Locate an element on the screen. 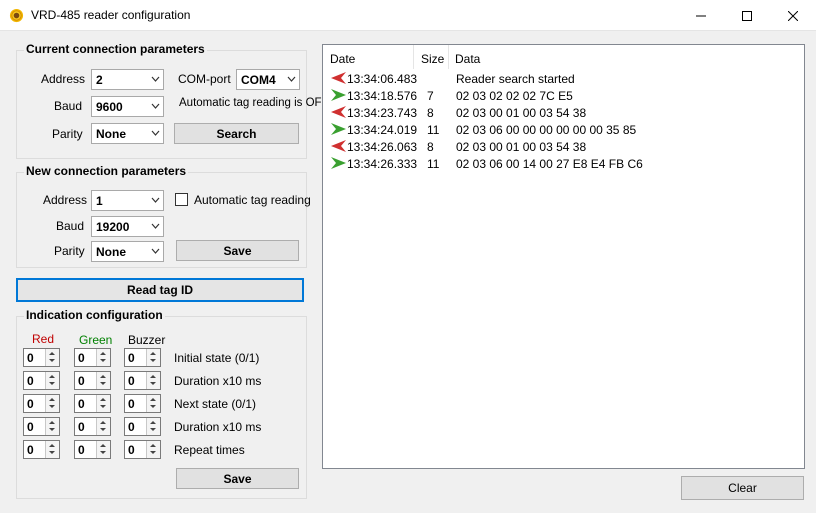  new-parity-select: None is located at coordinates (127, 251).